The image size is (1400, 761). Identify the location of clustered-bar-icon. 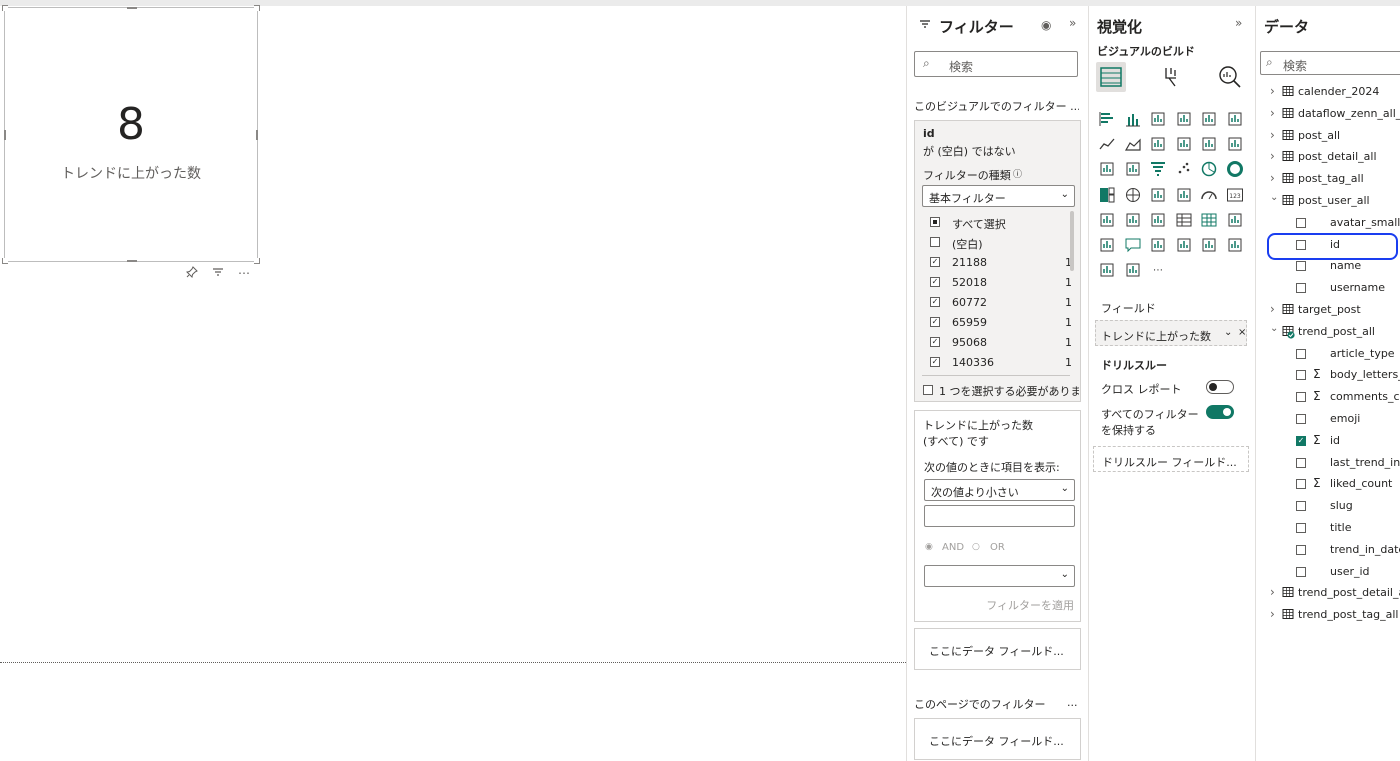
(1158, 119).